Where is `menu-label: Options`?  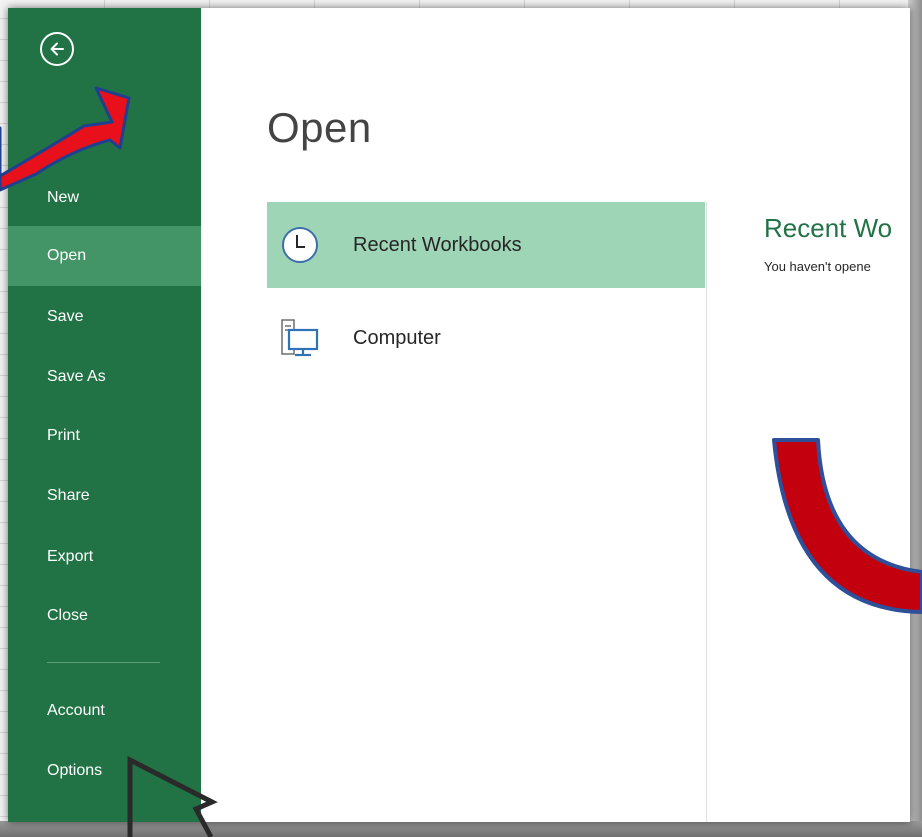 menu-label: Options is located at coordinates (75, 770).